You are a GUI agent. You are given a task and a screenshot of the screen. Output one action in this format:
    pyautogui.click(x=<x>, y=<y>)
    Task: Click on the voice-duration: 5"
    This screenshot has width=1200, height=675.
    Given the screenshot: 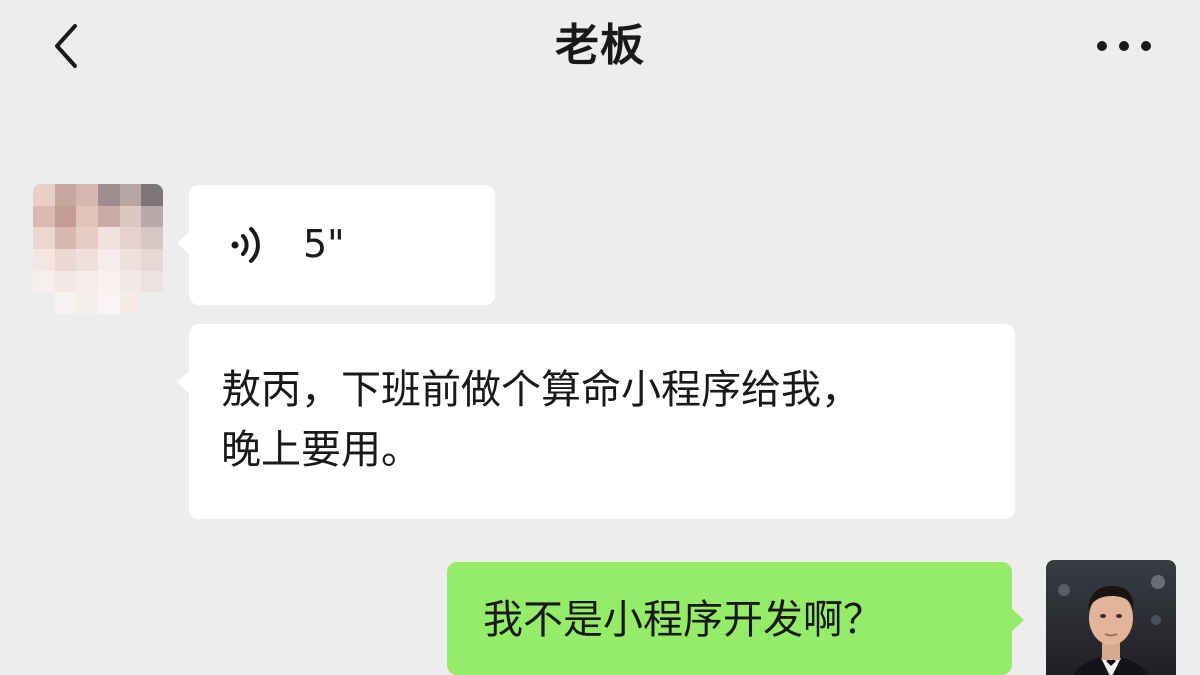 What is the action you would take?
    pyautogui.click(x=324, y=244)
    